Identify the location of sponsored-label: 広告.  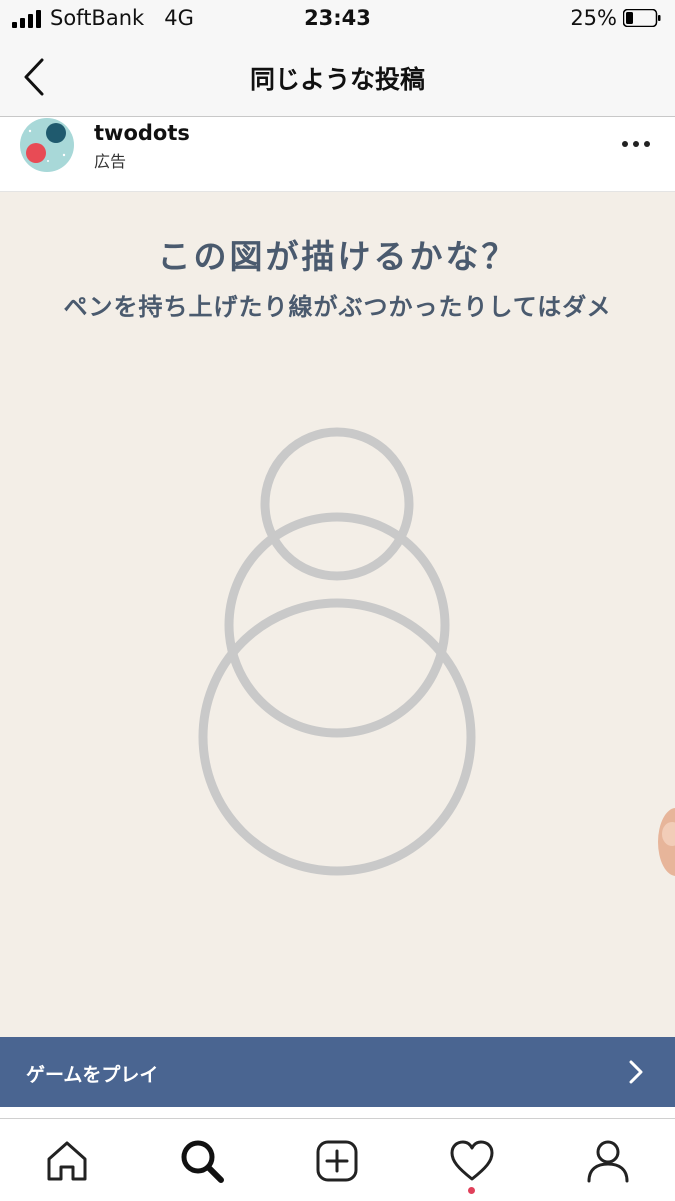
(110, 161).